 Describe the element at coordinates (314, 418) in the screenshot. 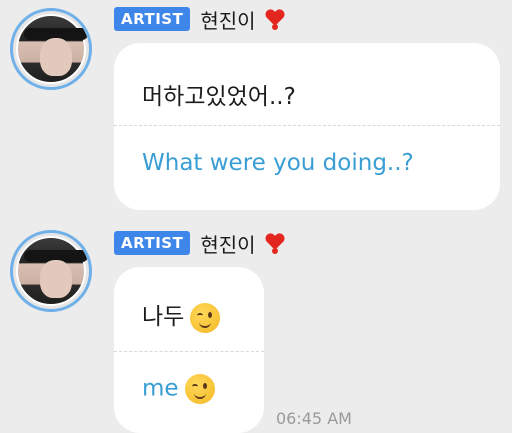

I see `message-timestamp: 06:45 AM` at that location.